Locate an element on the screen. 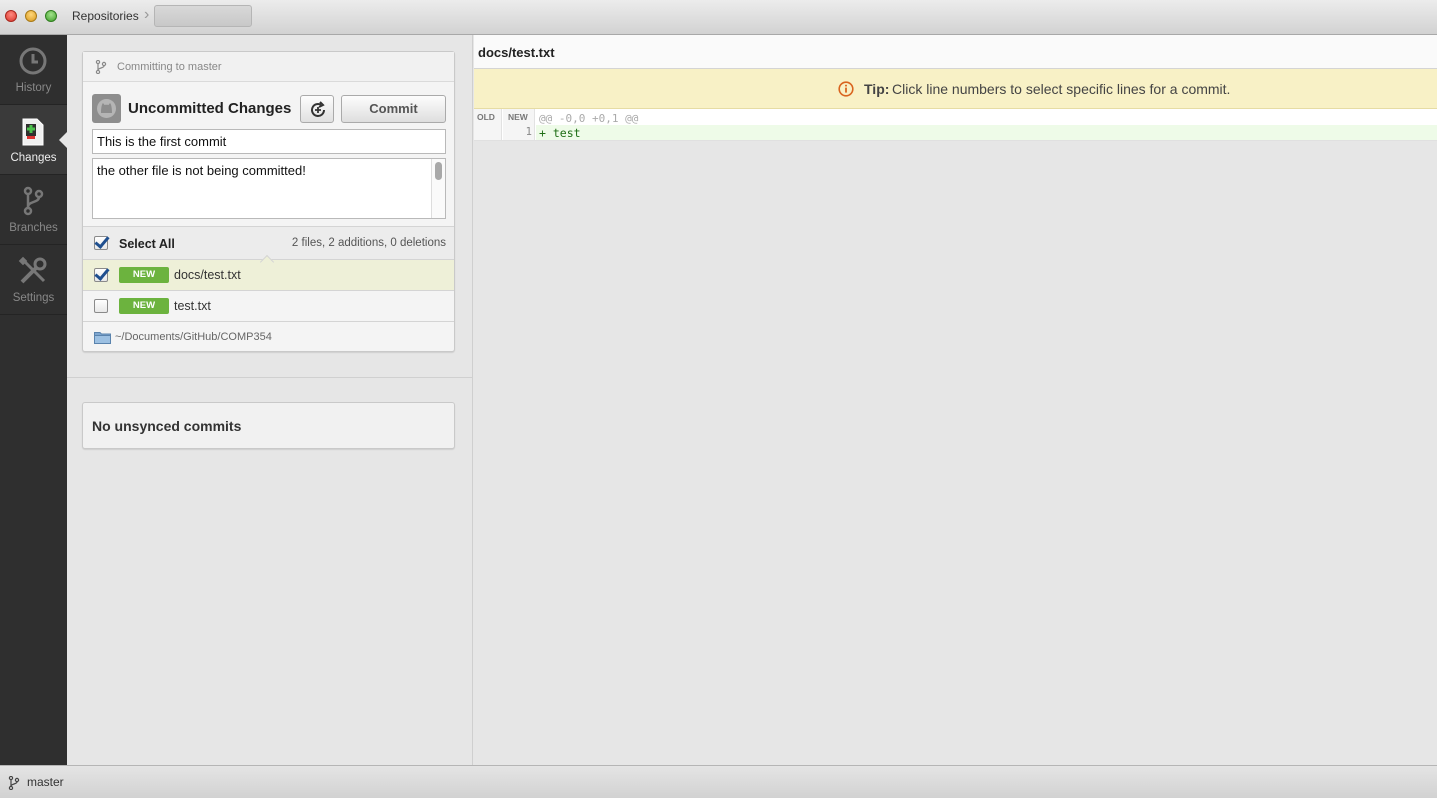 The width and height of the screenshot is (1437, 798). nav-item-history: History is located at coordinates (33, 70).